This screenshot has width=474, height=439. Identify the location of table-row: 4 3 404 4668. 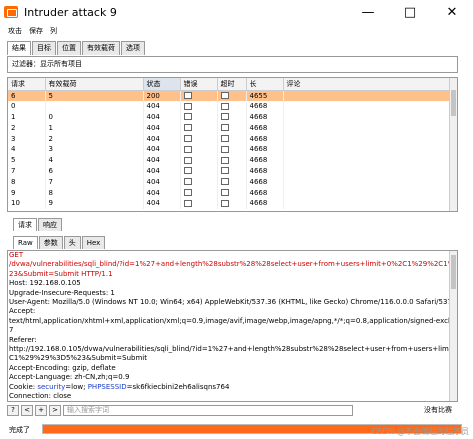
(230, 149).